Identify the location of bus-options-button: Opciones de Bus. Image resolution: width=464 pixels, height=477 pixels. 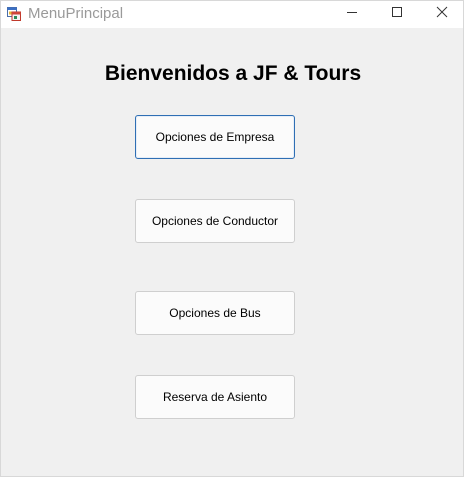
(215, 313).